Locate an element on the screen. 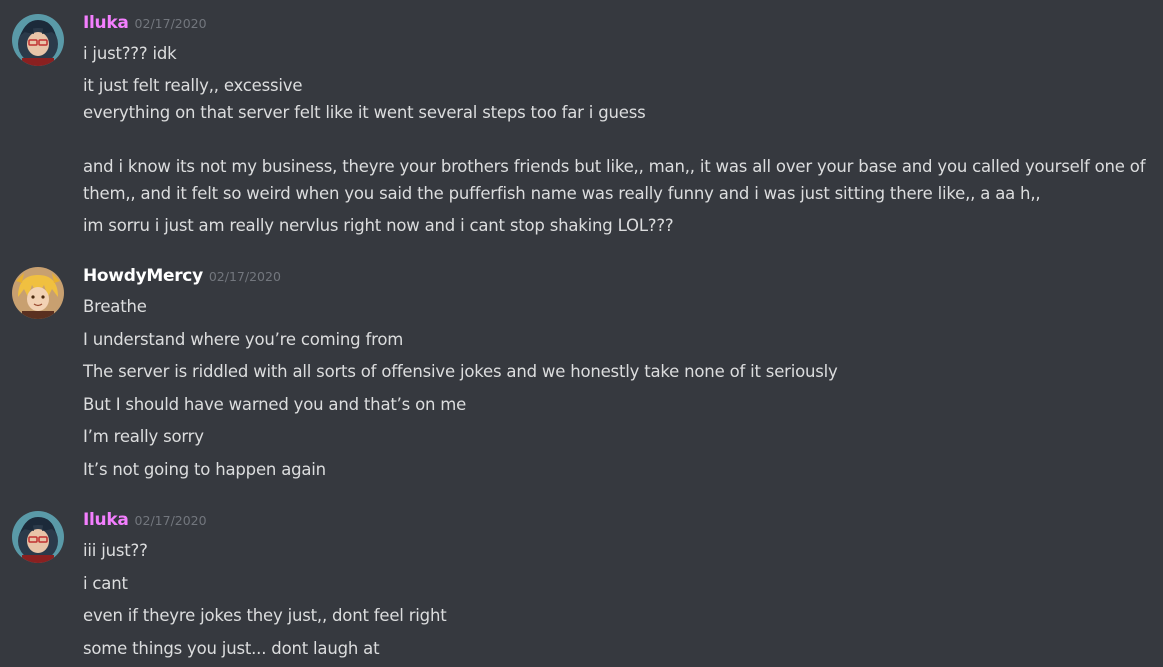 This screenshot has width=1163, height=667. message-text: I’m really sorry is located at coordinates (143, 436).